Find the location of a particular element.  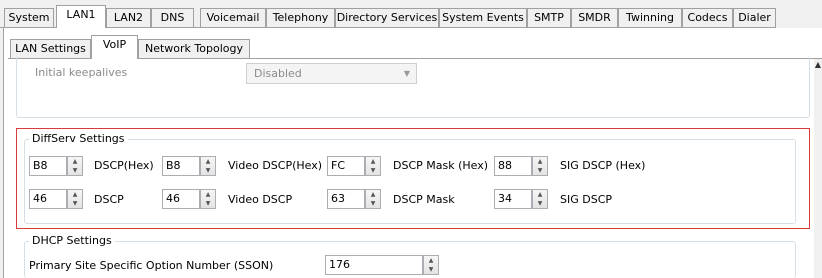

tab-dialer: Dialer is located at coordinates (754, 17).